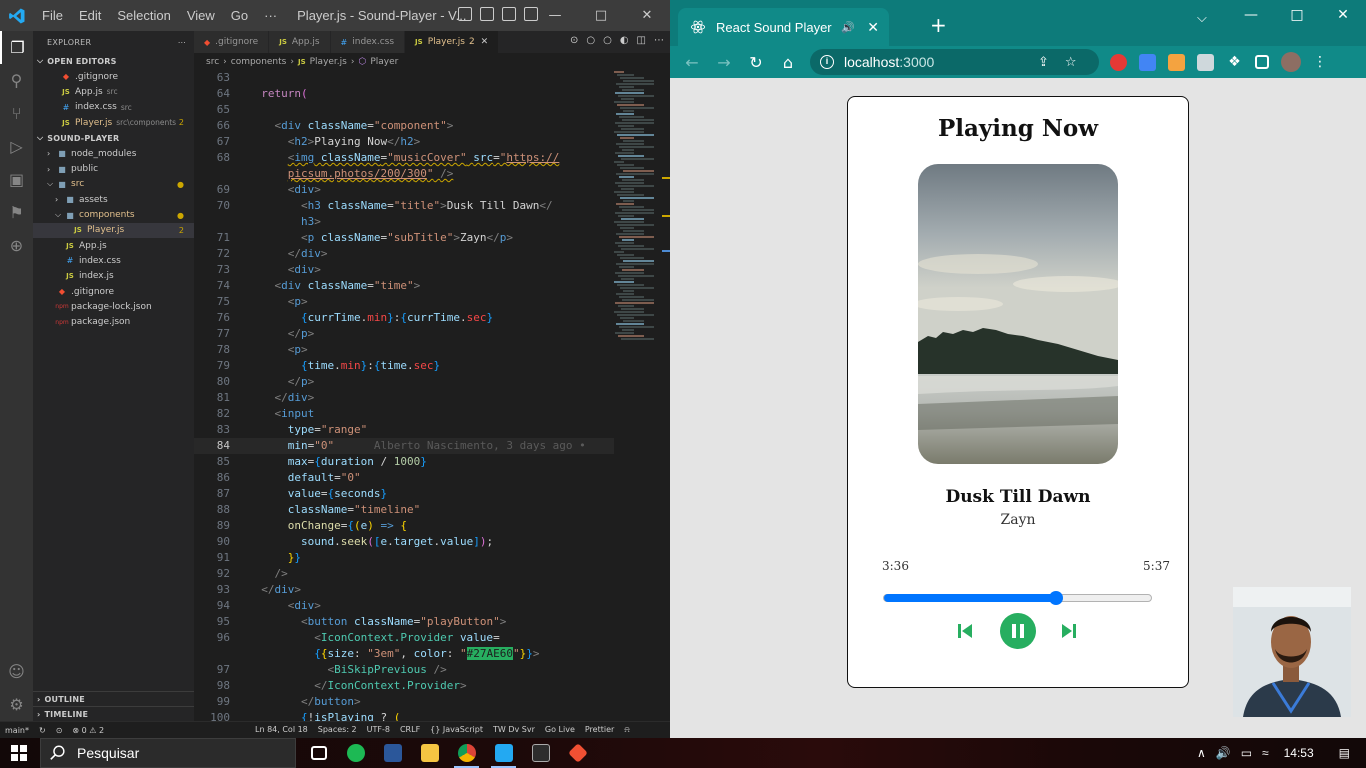  What do you see at coordinates (232, 42) in the screenshot?
I see `tab-gitignore: ◆ .gitignore` at bounding box center [232, 42].